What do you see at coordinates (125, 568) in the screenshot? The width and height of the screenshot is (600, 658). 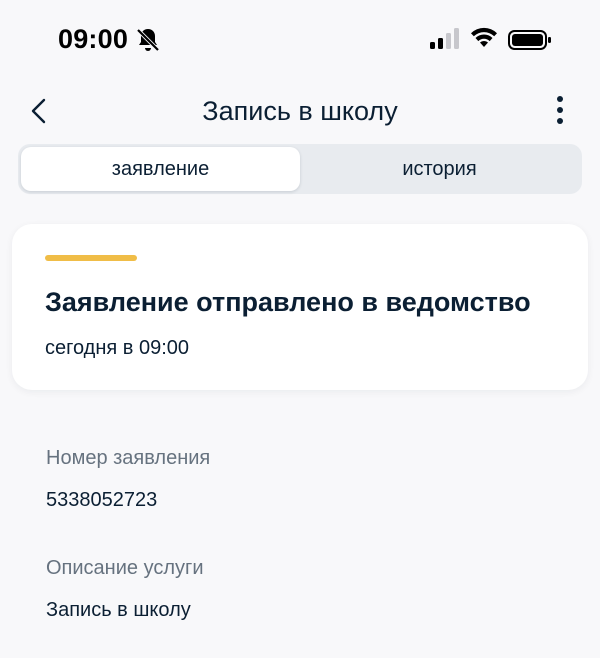 I see `service-description-label: Описание услуги` at bounding box center [125, 568].